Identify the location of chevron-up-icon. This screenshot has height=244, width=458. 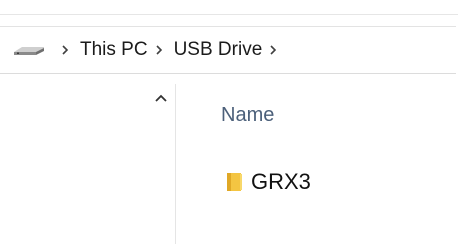
(161, 98).